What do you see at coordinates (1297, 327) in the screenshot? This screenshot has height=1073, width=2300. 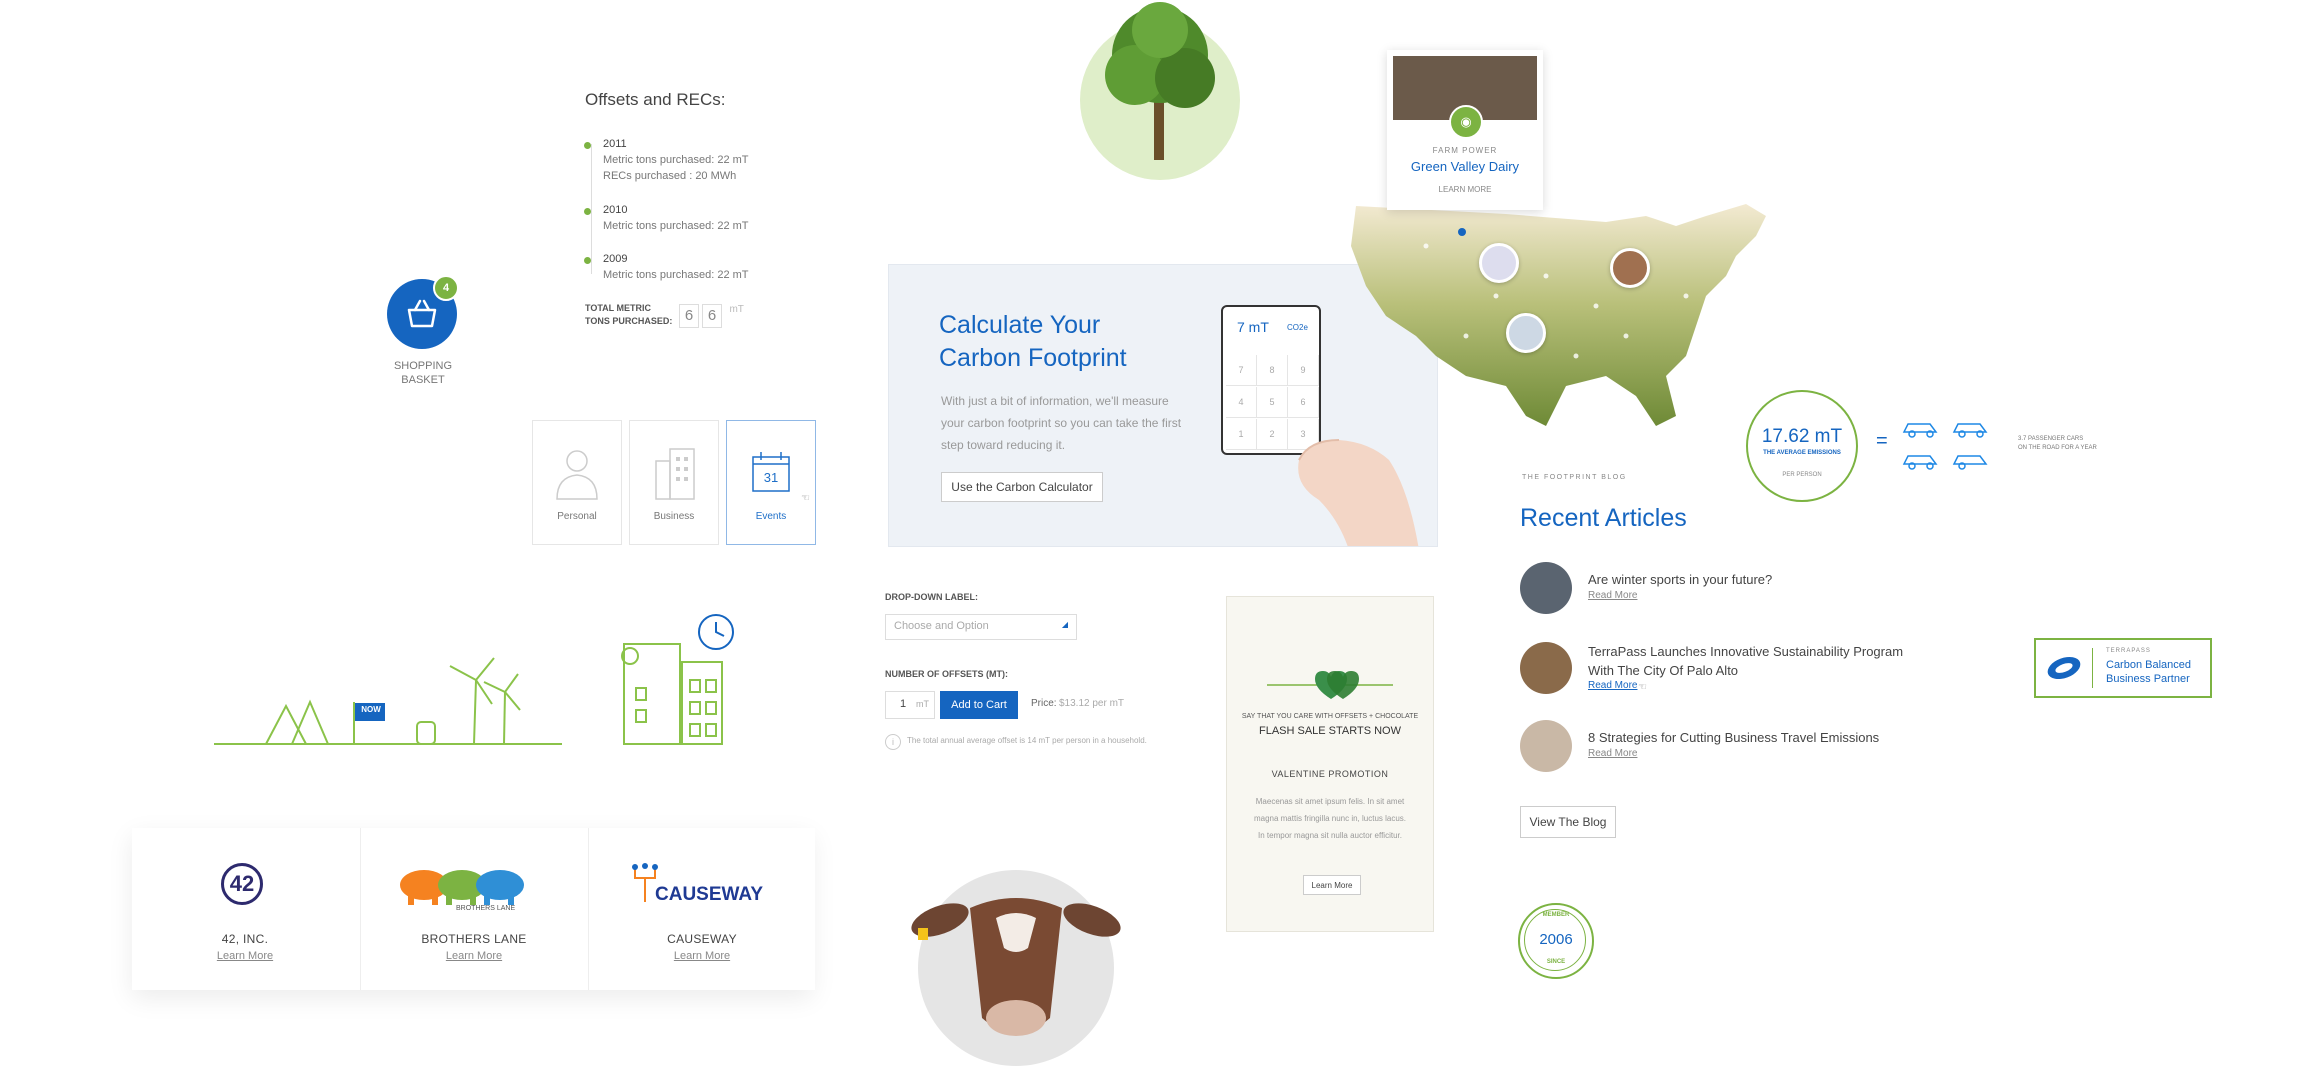 I see `calculator-unit: CO2e` at bounding box center [1297, 327].